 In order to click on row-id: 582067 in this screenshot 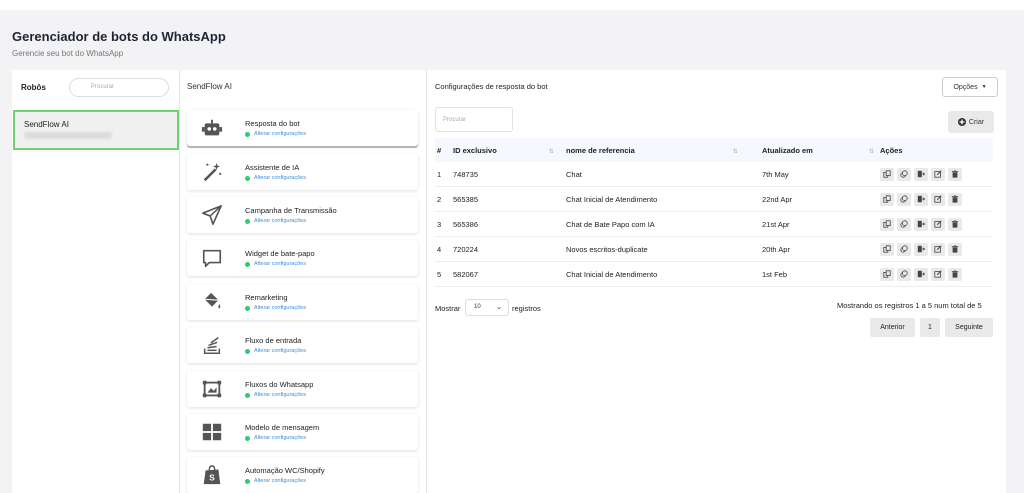, I will do `click(466, 274)`.